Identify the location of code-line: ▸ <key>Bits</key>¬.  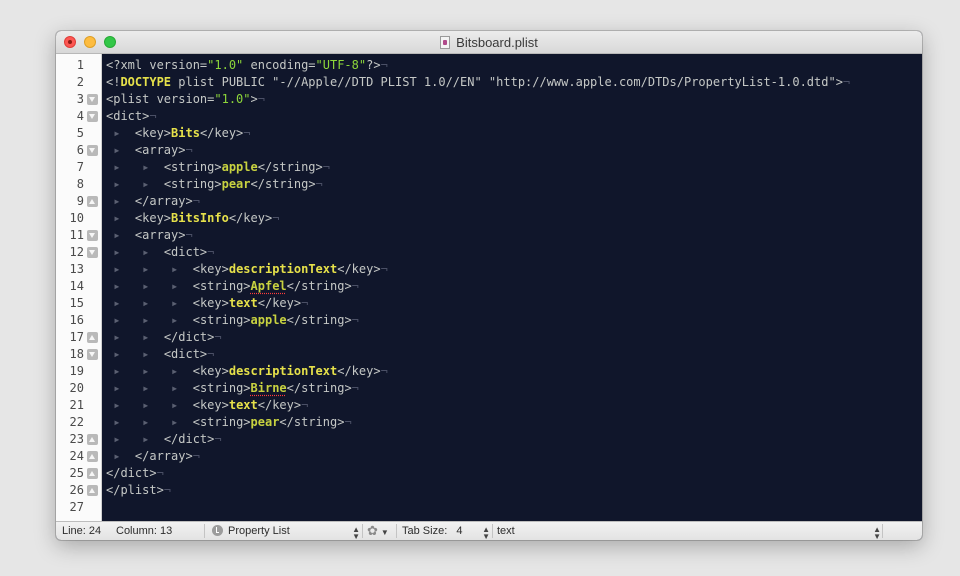
(512, 133).